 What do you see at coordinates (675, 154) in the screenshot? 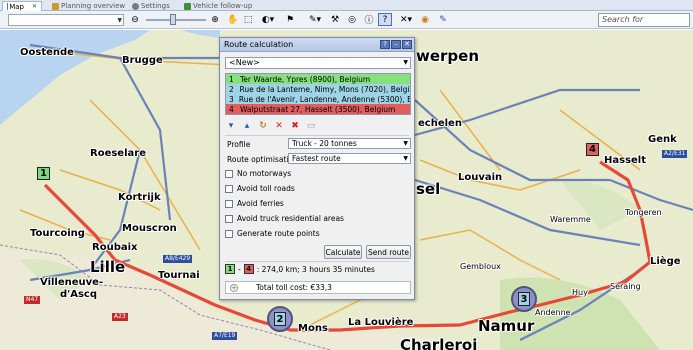
I see `road-label: A2/E31` at bounding box center [675, 154].